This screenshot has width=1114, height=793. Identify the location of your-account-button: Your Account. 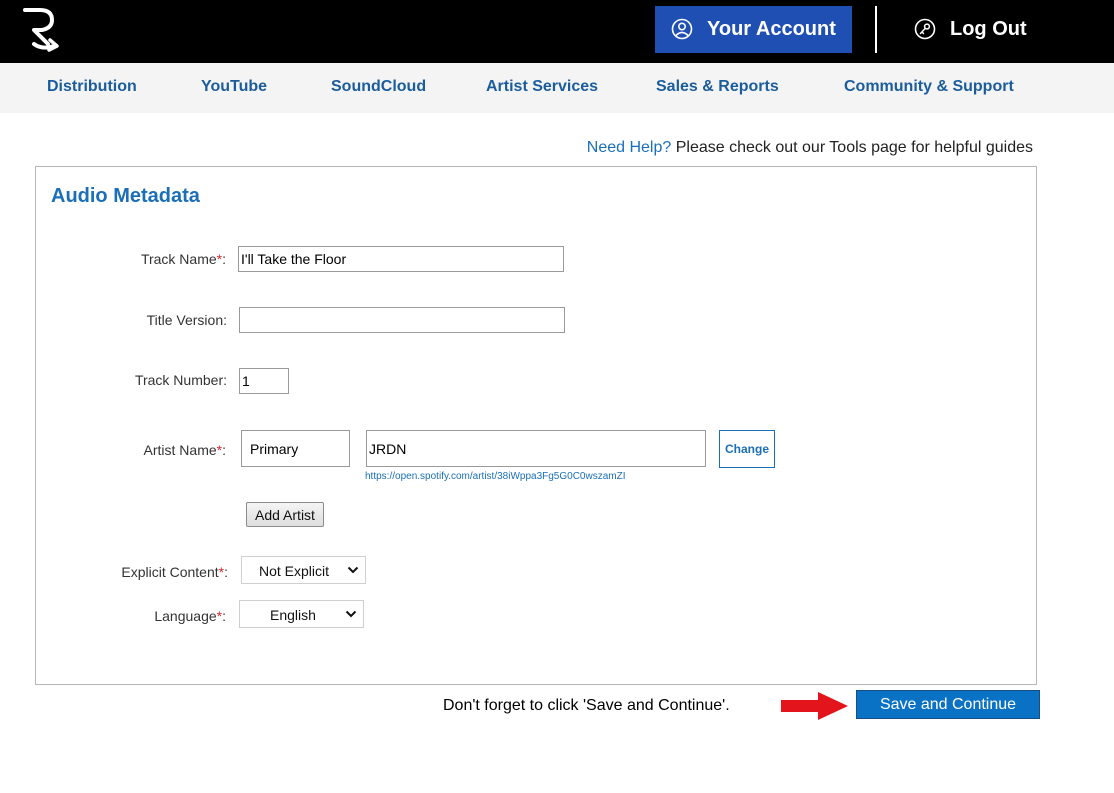
(753, 29).